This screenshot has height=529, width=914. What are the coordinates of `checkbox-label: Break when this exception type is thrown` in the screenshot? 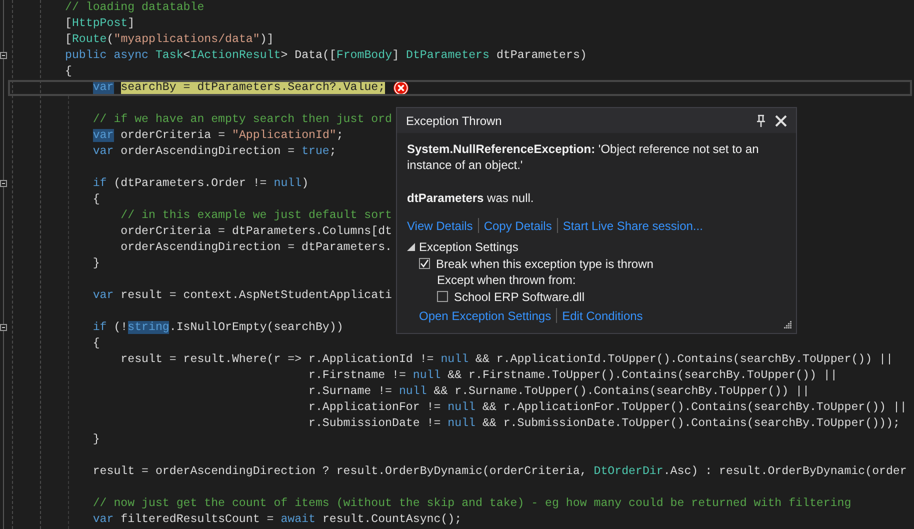 It's located at (545, 263).